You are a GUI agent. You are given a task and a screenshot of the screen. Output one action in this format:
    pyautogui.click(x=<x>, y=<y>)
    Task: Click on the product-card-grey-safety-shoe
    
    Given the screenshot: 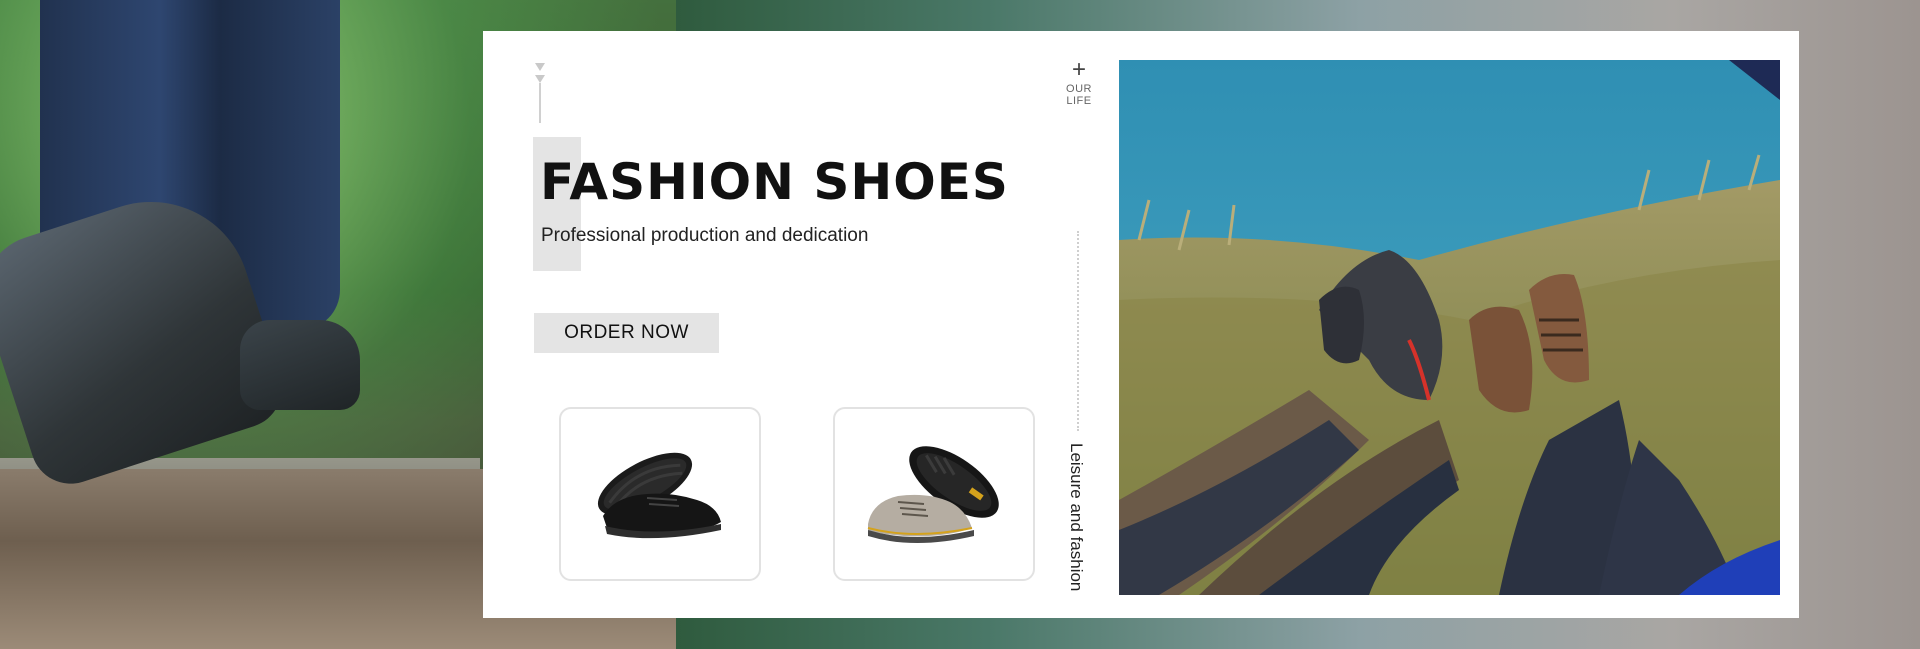 What is the action you would take?
    pyautogui.click(x=934, y=494)
    